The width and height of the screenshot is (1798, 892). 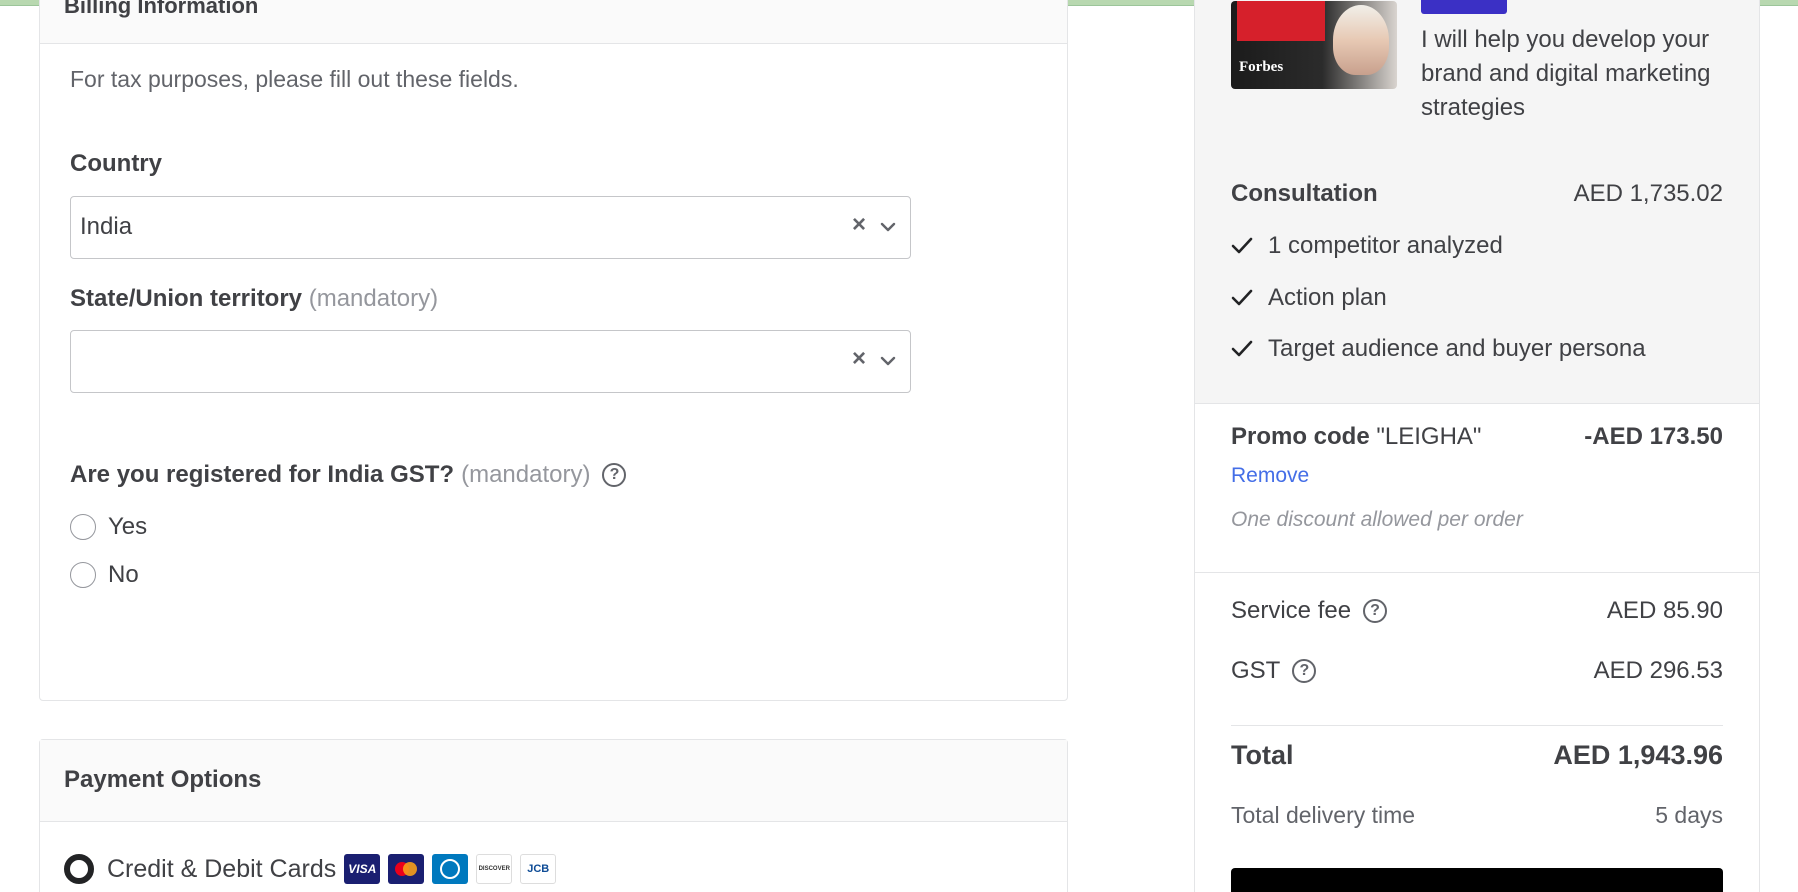 I want to click on fee-label-text: GST, so click(x=1256, y=670).